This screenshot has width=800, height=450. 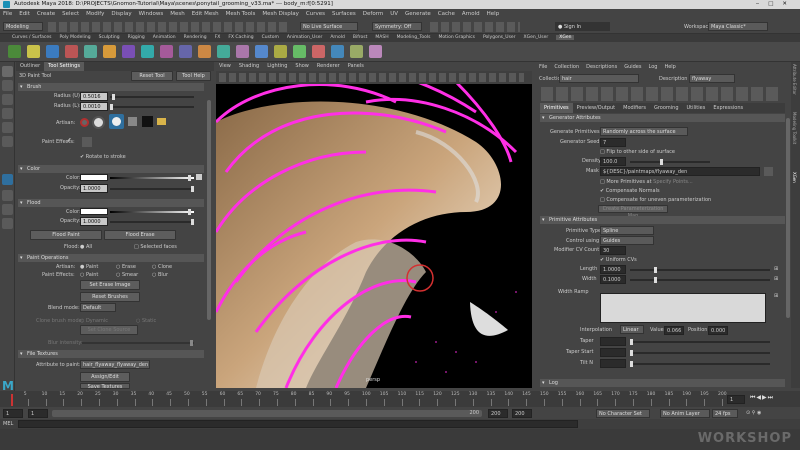 I want to click on current-frame-marker, so click(x=12, y=400).